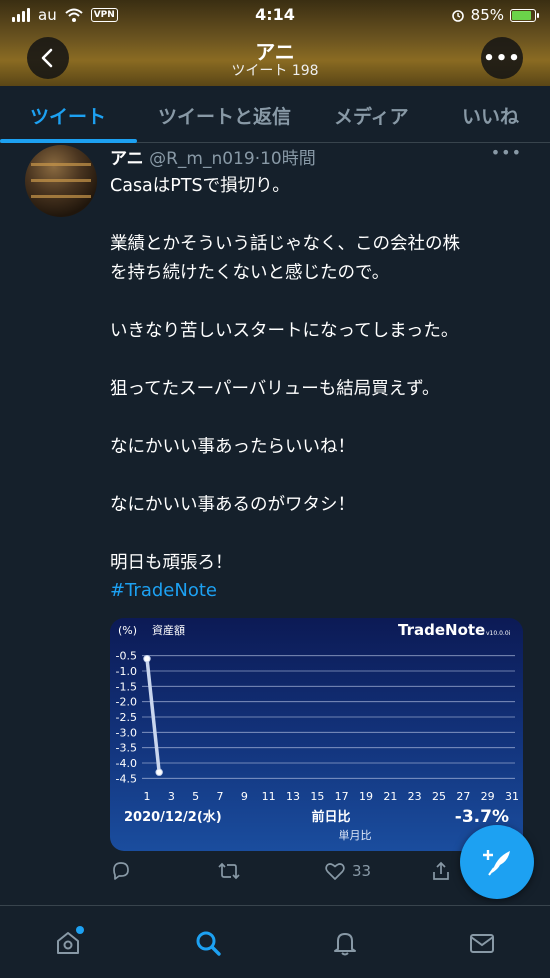  I want to click on home-notification-dot, so click(80, 930).